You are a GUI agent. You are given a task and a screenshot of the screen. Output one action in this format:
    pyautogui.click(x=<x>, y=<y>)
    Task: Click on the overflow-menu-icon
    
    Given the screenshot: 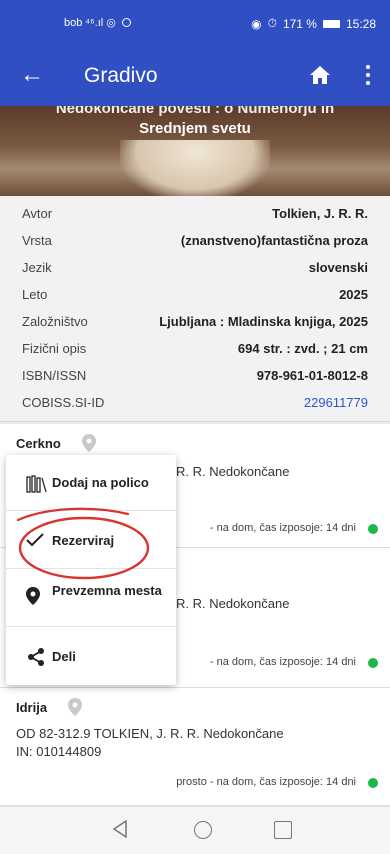 What is the action you would take?
    pyautogui.click(x=368, y=75)
    